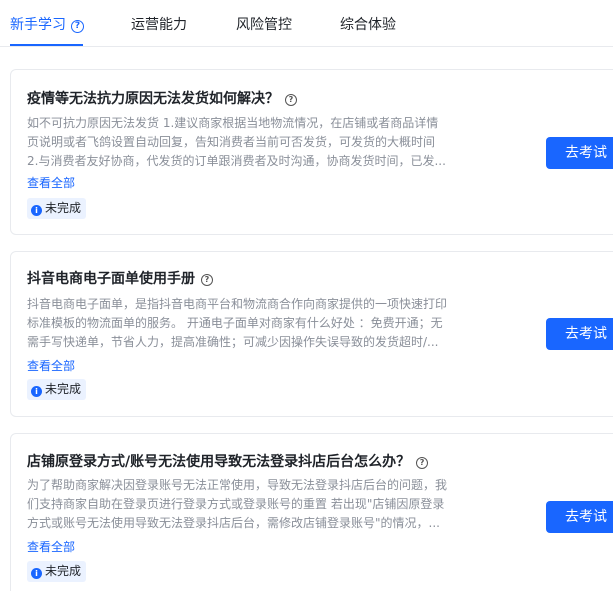 The image size is (613, 591). I want to click on card-title-text: 店铺原登录方式/账号无法使用导致无法登录抖店后台怎么办？, so click(219, 462).